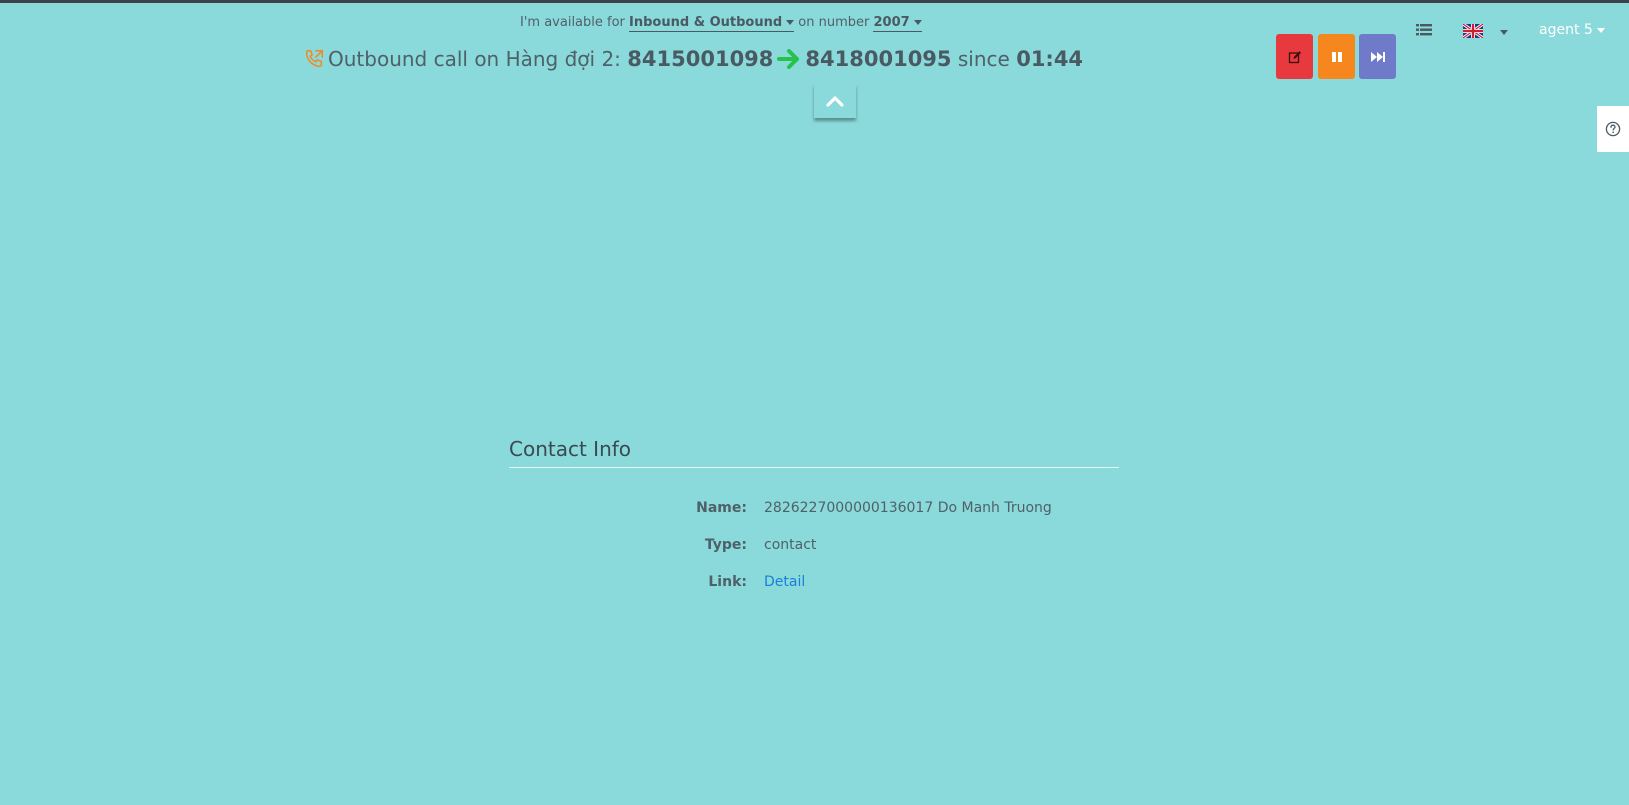 The width and height of the screenshot is (1629, 805). What do you see at coordinates (727, 582) in the screenshot?
I see `link-label: Link:` at bounding box center [727, 582].